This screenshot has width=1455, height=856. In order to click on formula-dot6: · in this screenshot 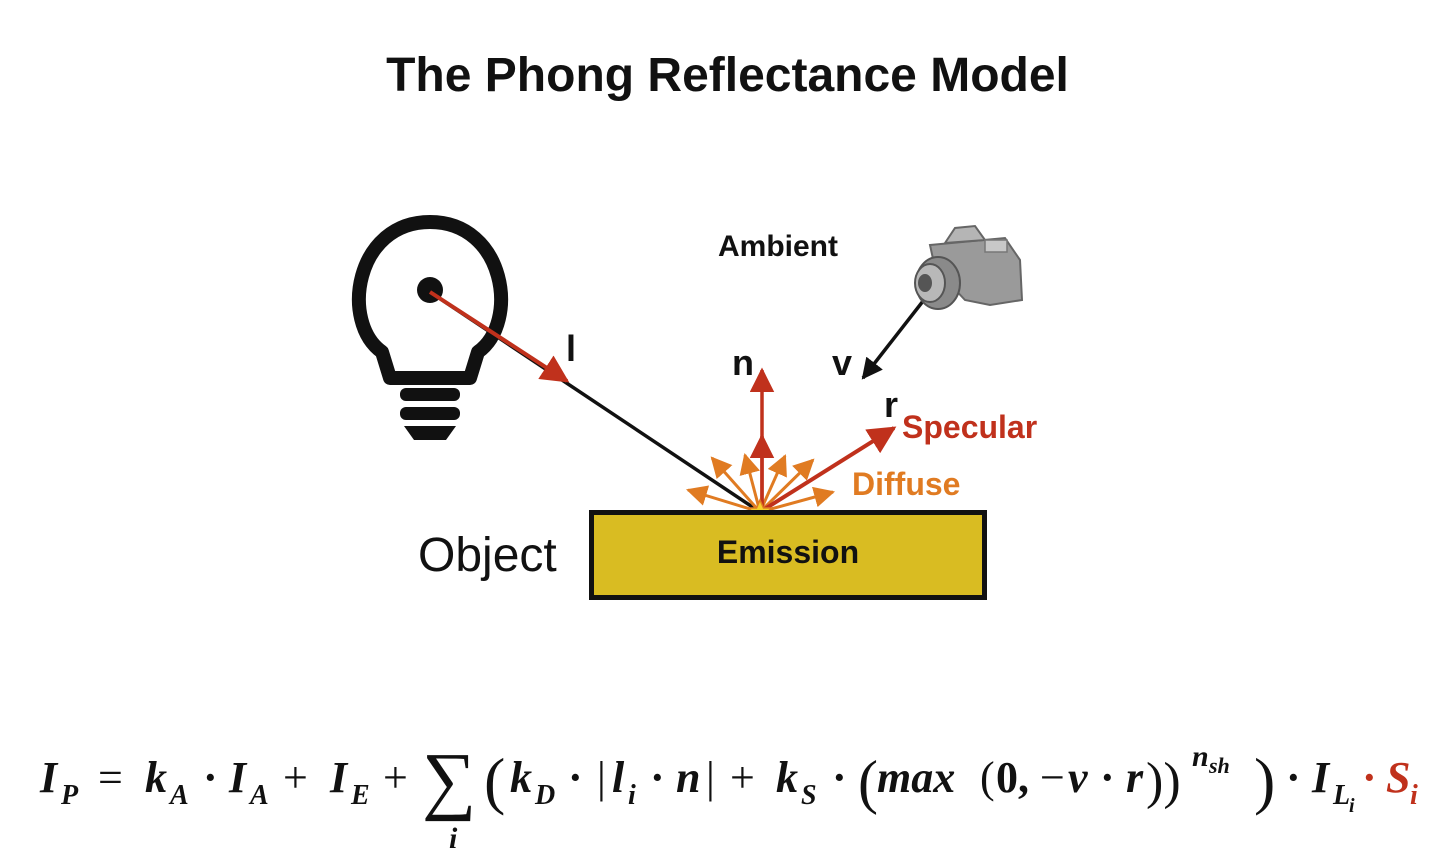, I will do `click(1293, 777)`.